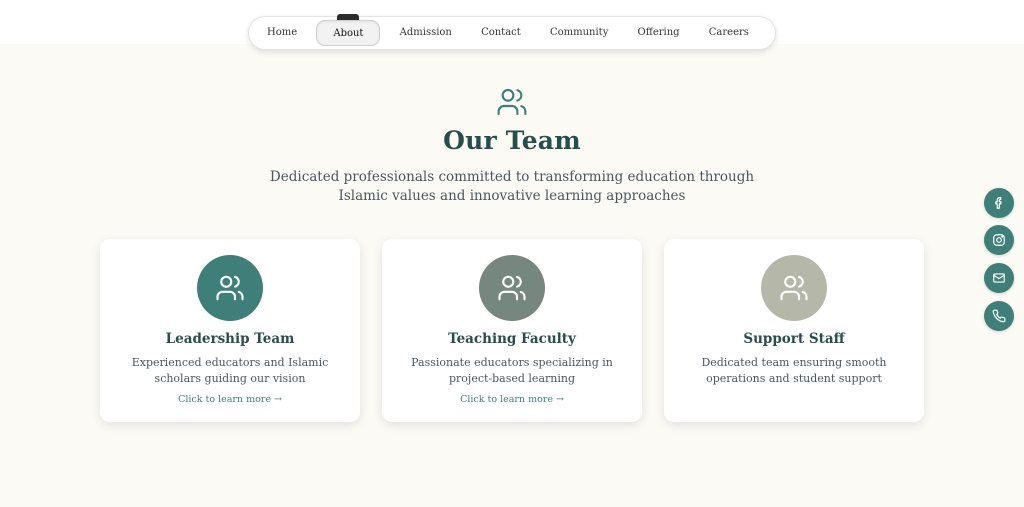 This screenshot has height=507, width=1024. I want to click on nav-offering: Offering, so click(659, 33).